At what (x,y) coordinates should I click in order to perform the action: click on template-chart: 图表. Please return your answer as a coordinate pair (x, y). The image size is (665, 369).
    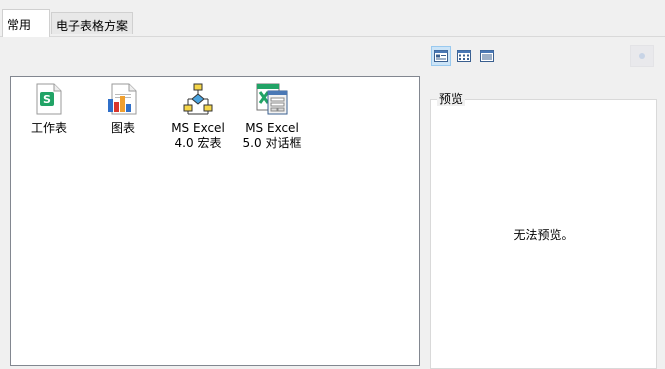
    Looking at the image, I should click on (123, 107).